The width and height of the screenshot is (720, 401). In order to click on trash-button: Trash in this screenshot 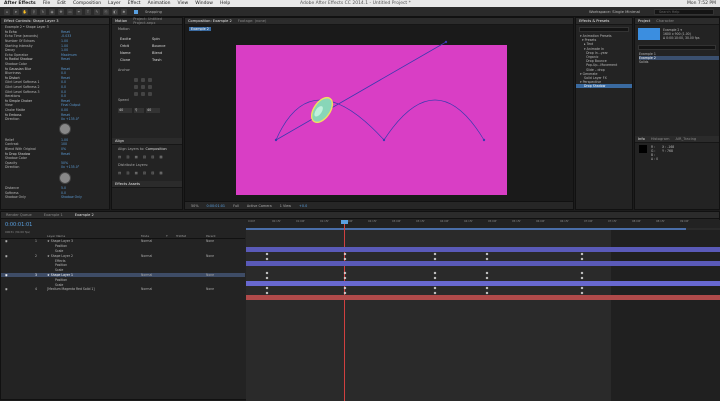, I will do `click(163, 60)`.